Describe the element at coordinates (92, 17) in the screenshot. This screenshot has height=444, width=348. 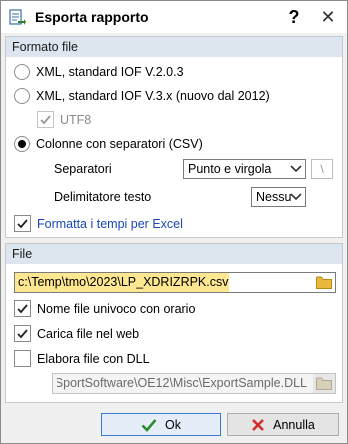
I see `dialog-title: Esporta rapporto` at that location.